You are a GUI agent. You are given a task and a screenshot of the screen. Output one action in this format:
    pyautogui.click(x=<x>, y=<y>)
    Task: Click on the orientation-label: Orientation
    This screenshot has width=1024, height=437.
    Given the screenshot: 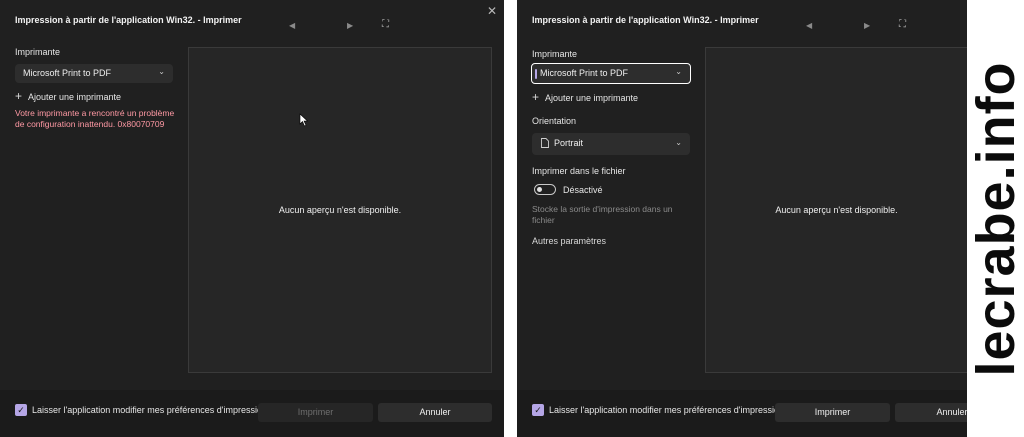 What is the action you would take?
    pyautogui.click(x=554, y=121)
    